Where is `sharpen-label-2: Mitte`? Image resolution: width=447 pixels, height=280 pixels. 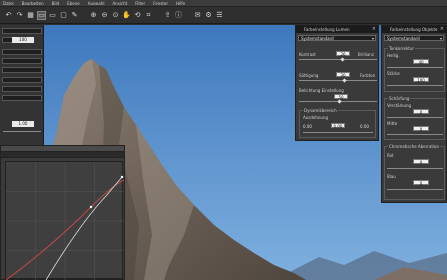
sharpen-label-2: Mitte is located at coordinates (392, 123).